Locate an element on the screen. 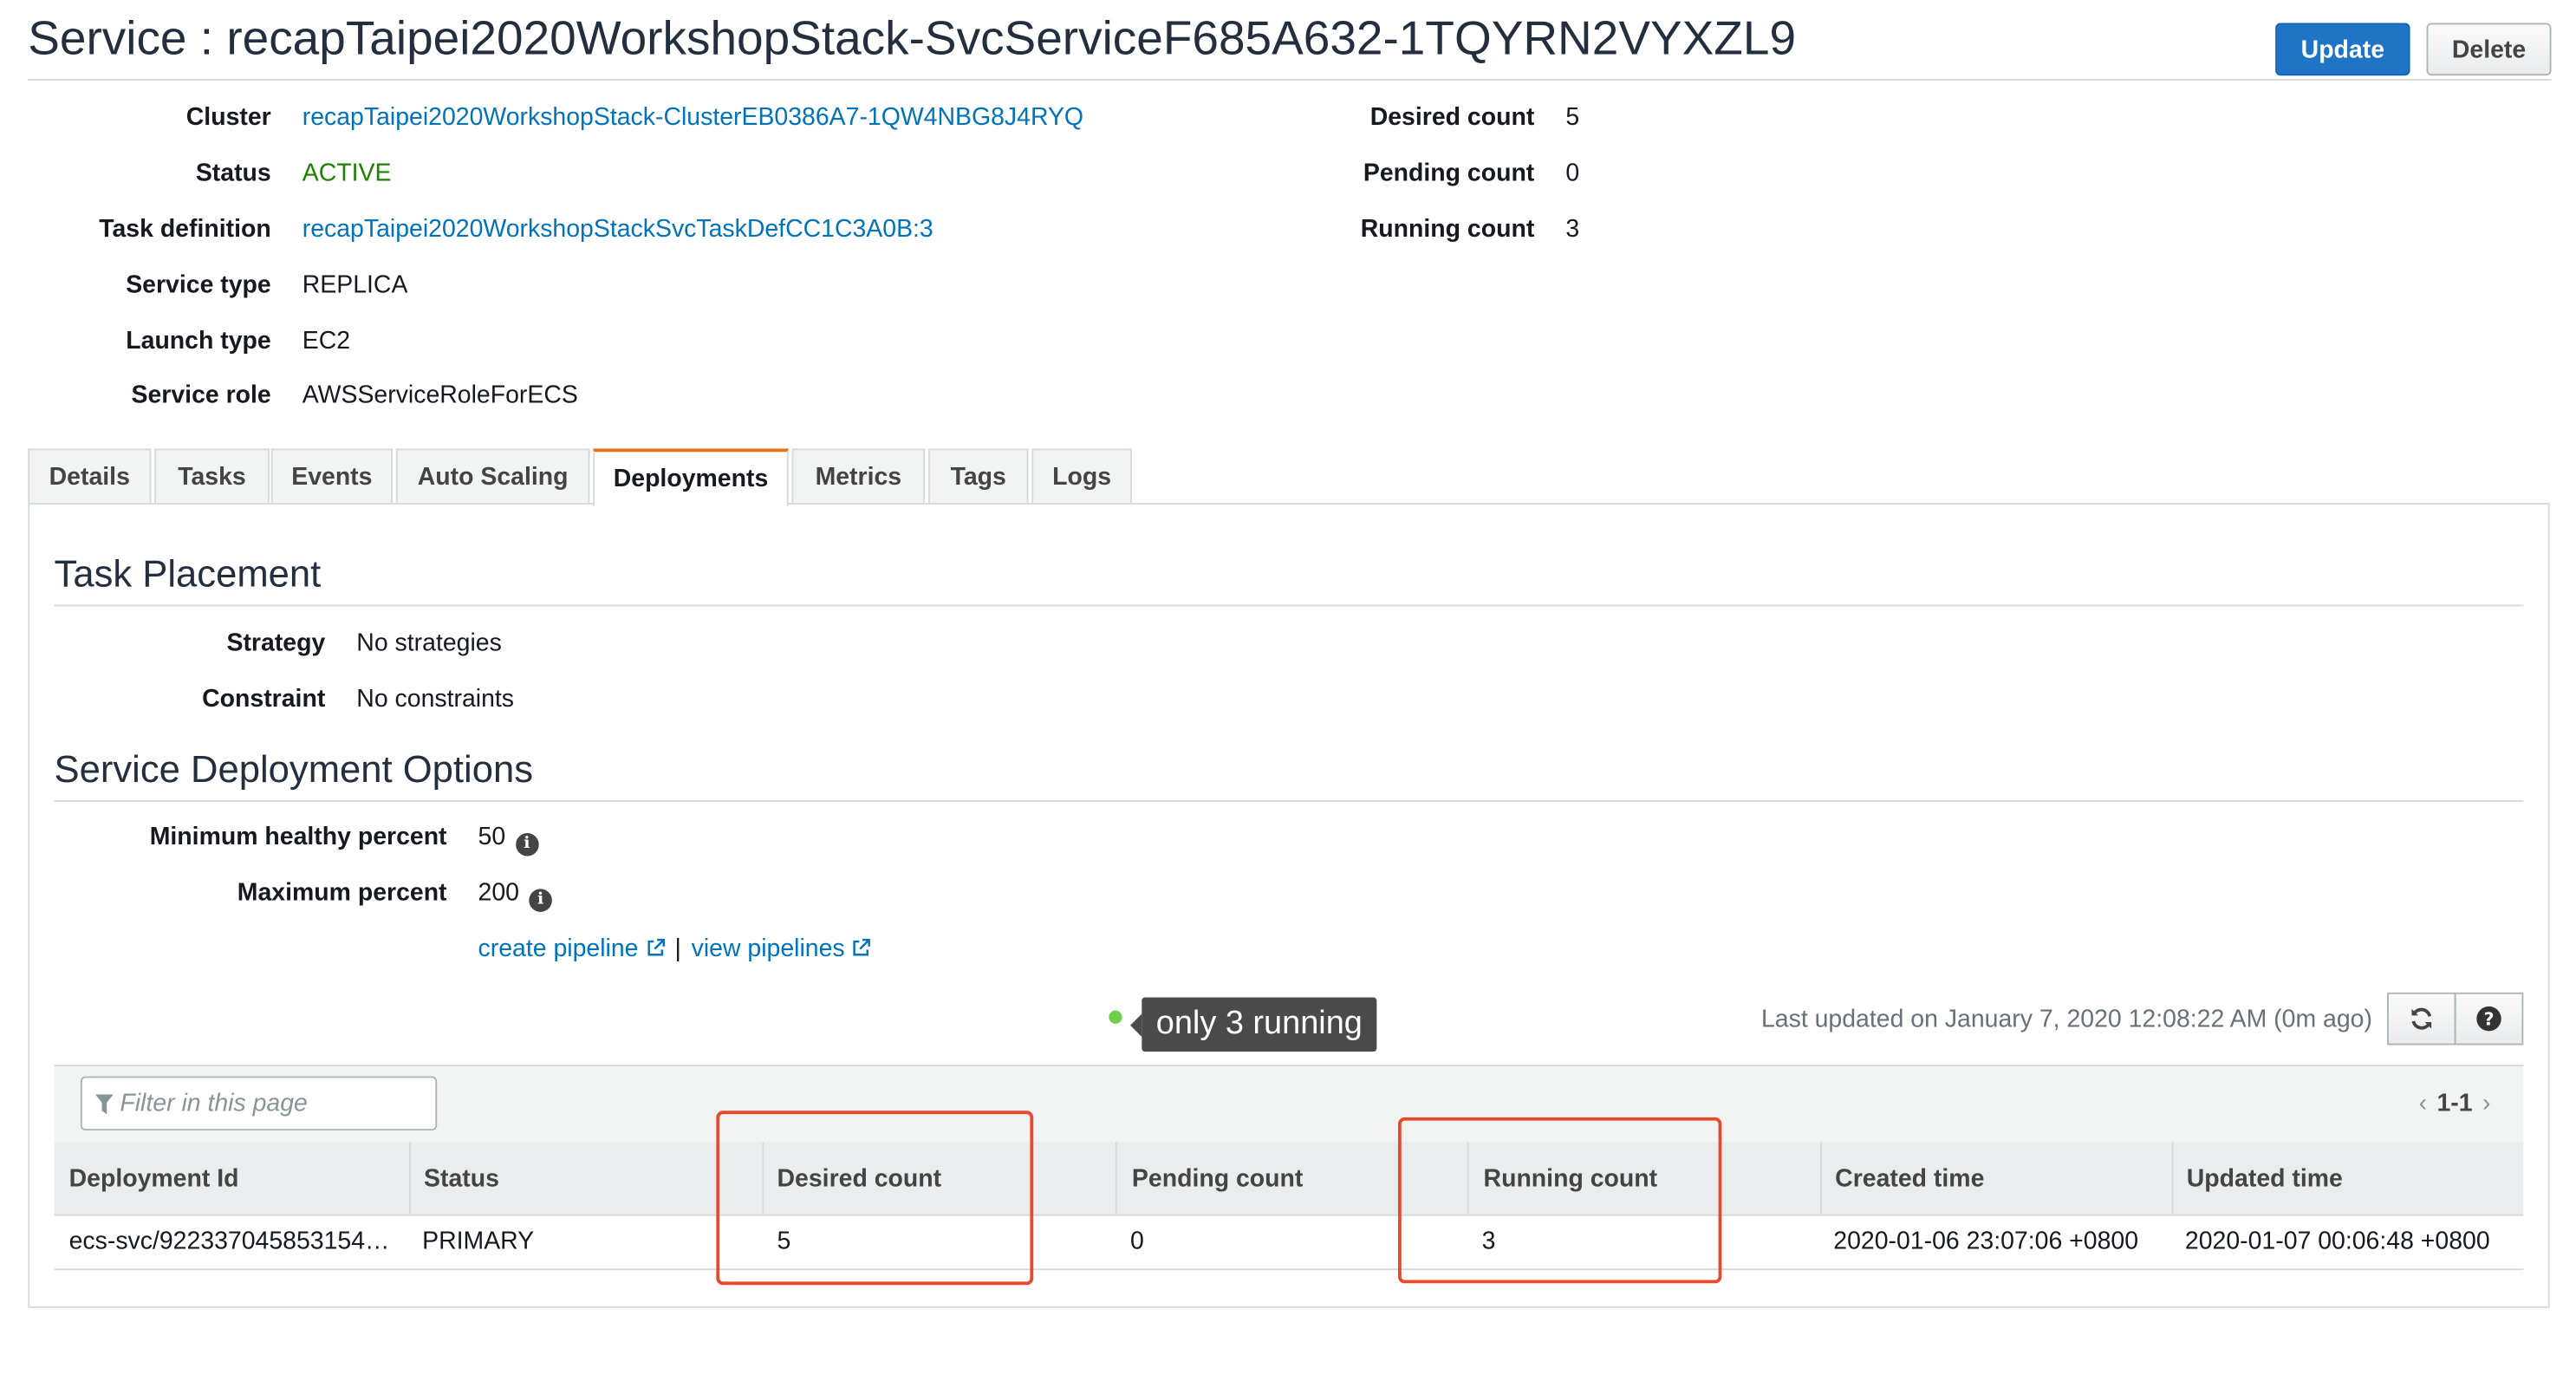 The image size is (2576, 1394). running-count-highlight is located at coordinates (1559, 1200).